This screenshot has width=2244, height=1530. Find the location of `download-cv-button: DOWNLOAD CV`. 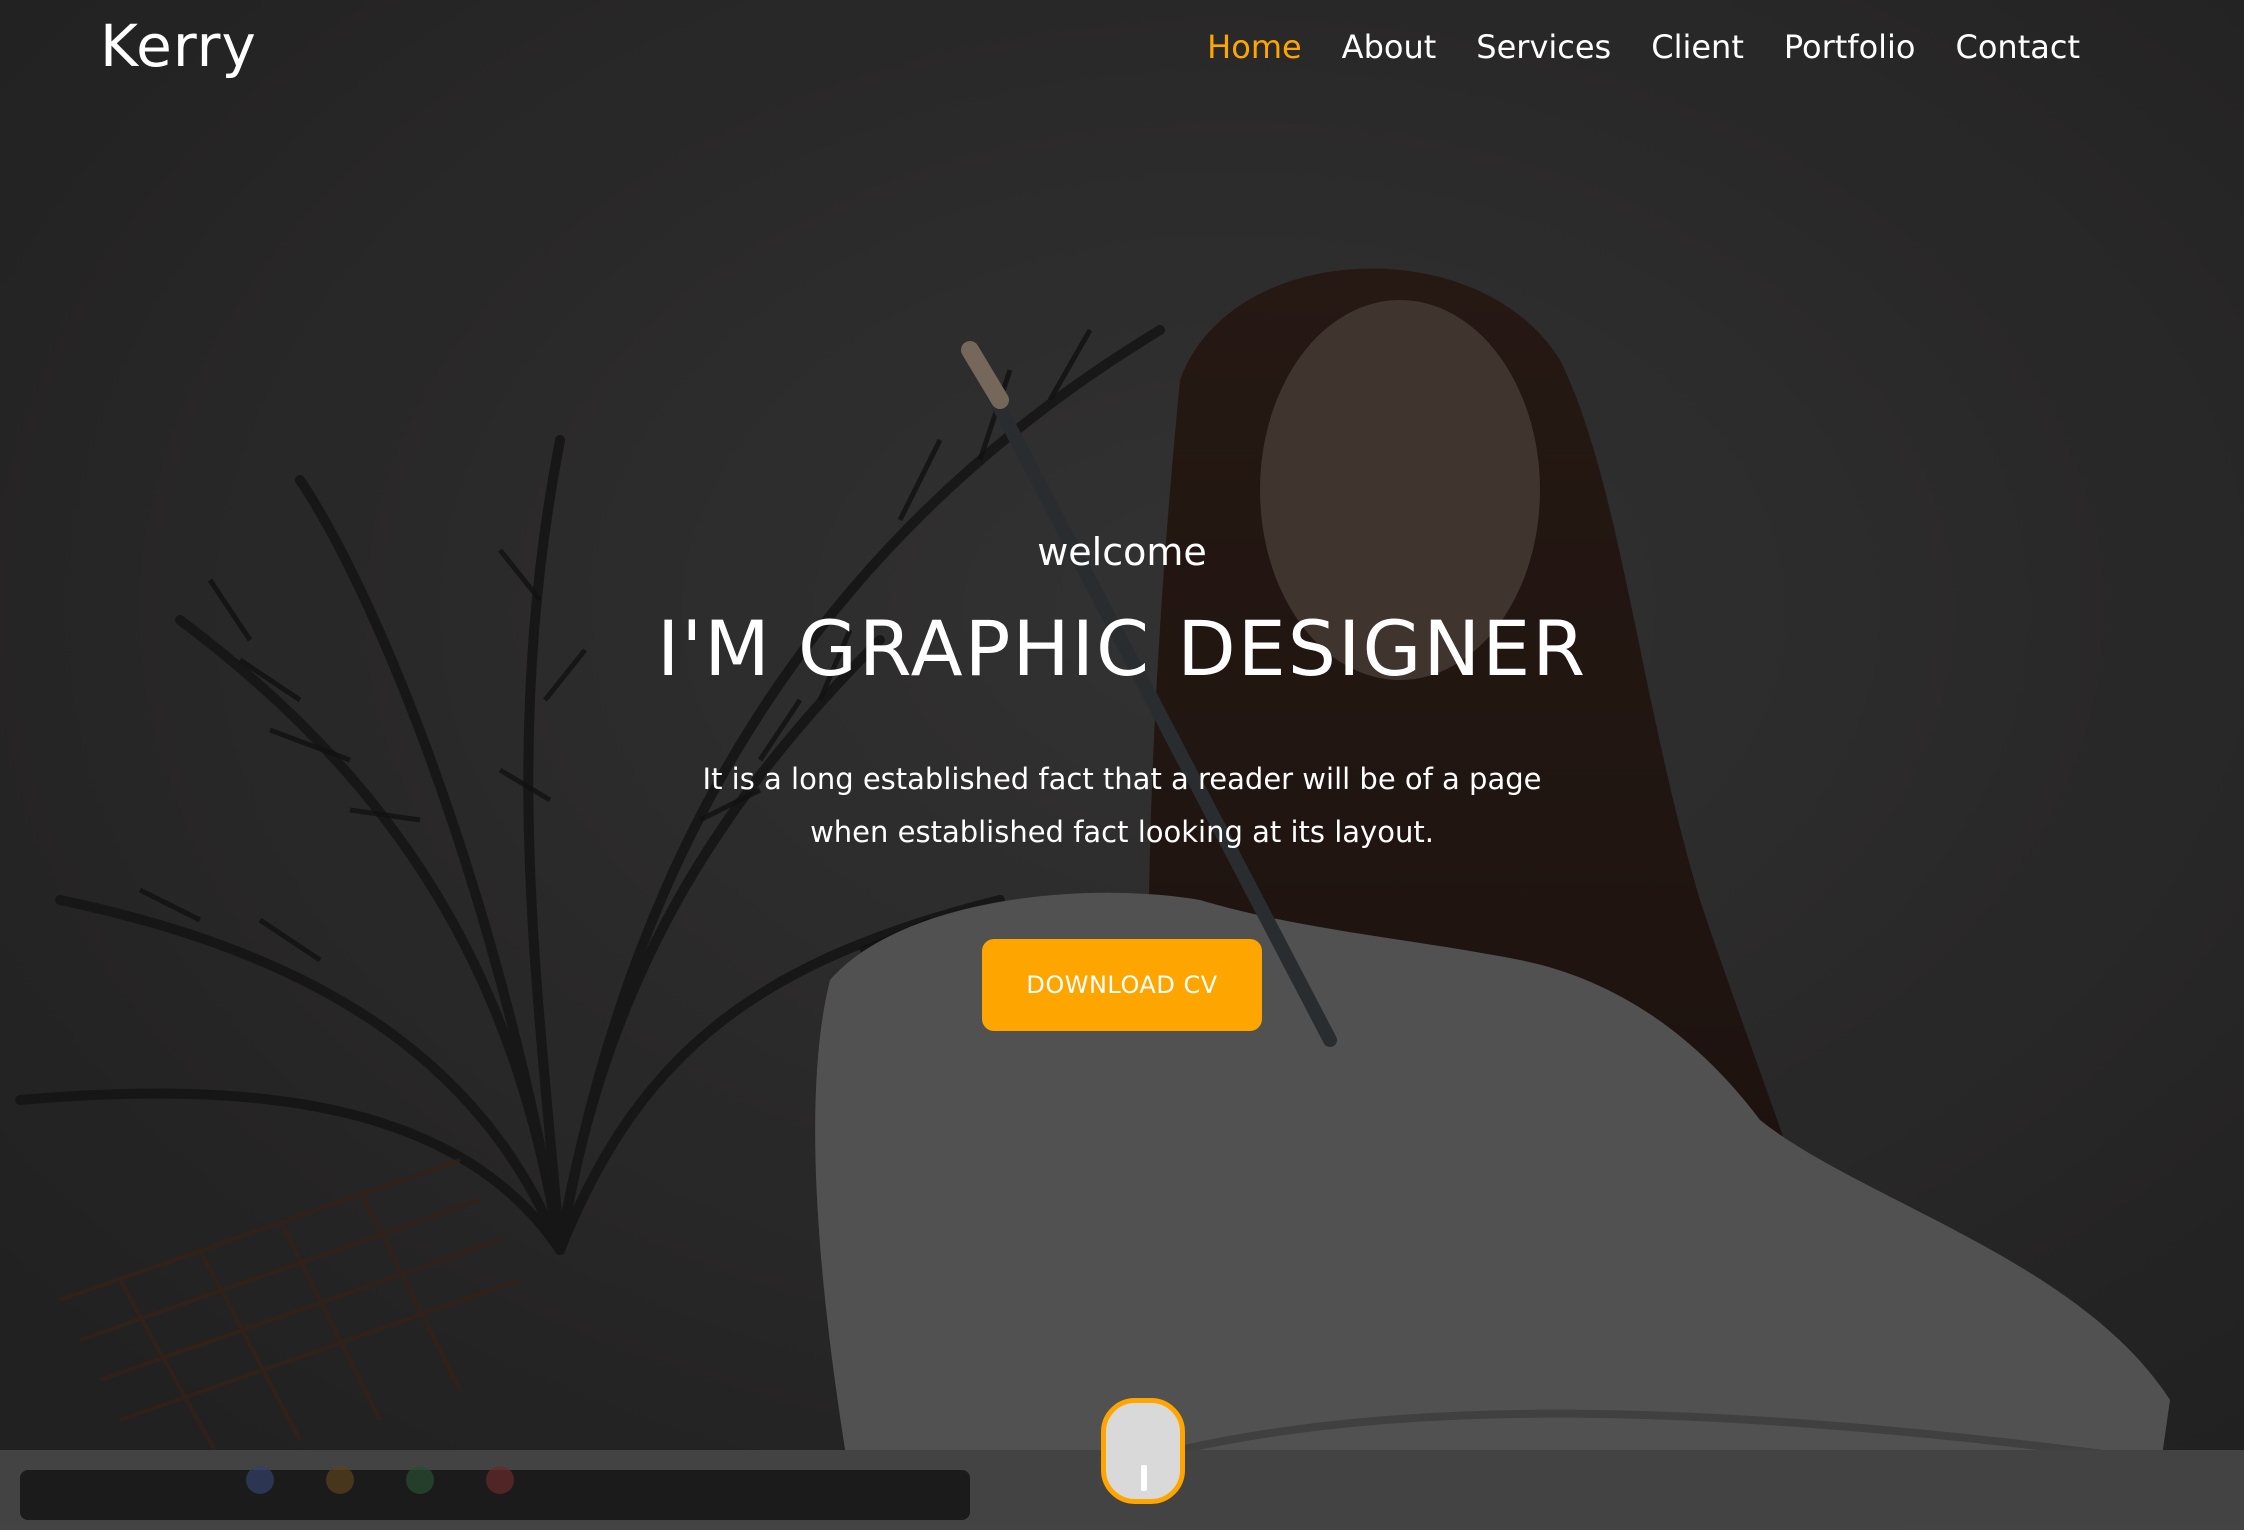

download-cv-button: DOWNLOAD CV is located at coordinates (1122, 985).